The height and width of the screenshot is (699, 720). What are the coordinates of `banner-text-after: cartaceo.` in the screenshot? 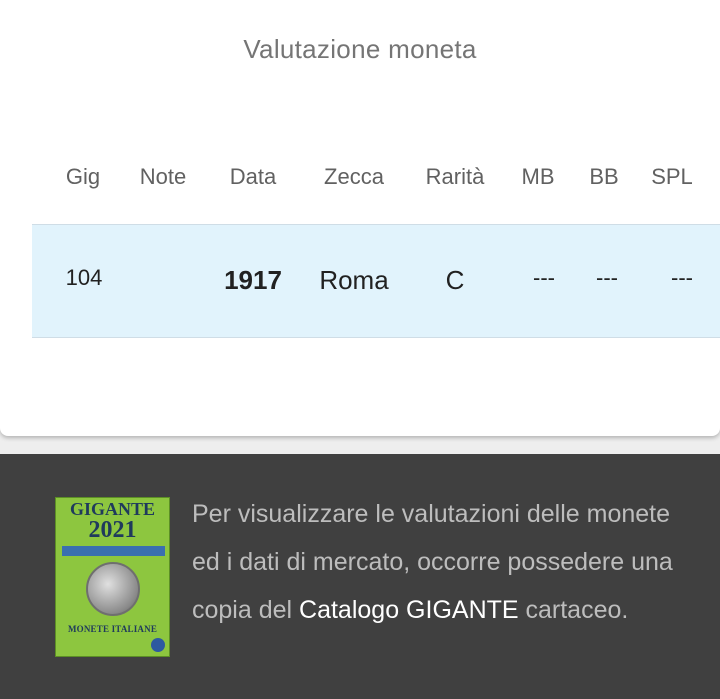 It's located at (573, 610).